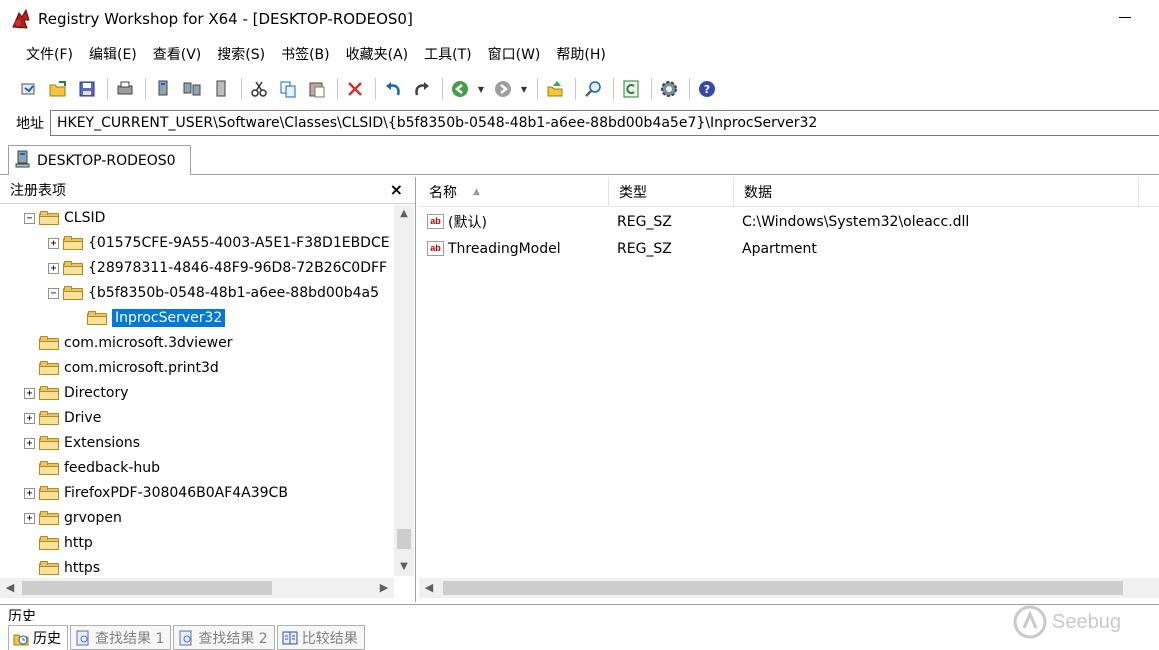 This screenshot has width=1159, height=650. What do you see at coordinates (21, 638) in the screenshot?
I see `history-icon` at bounding box center [21, 638].